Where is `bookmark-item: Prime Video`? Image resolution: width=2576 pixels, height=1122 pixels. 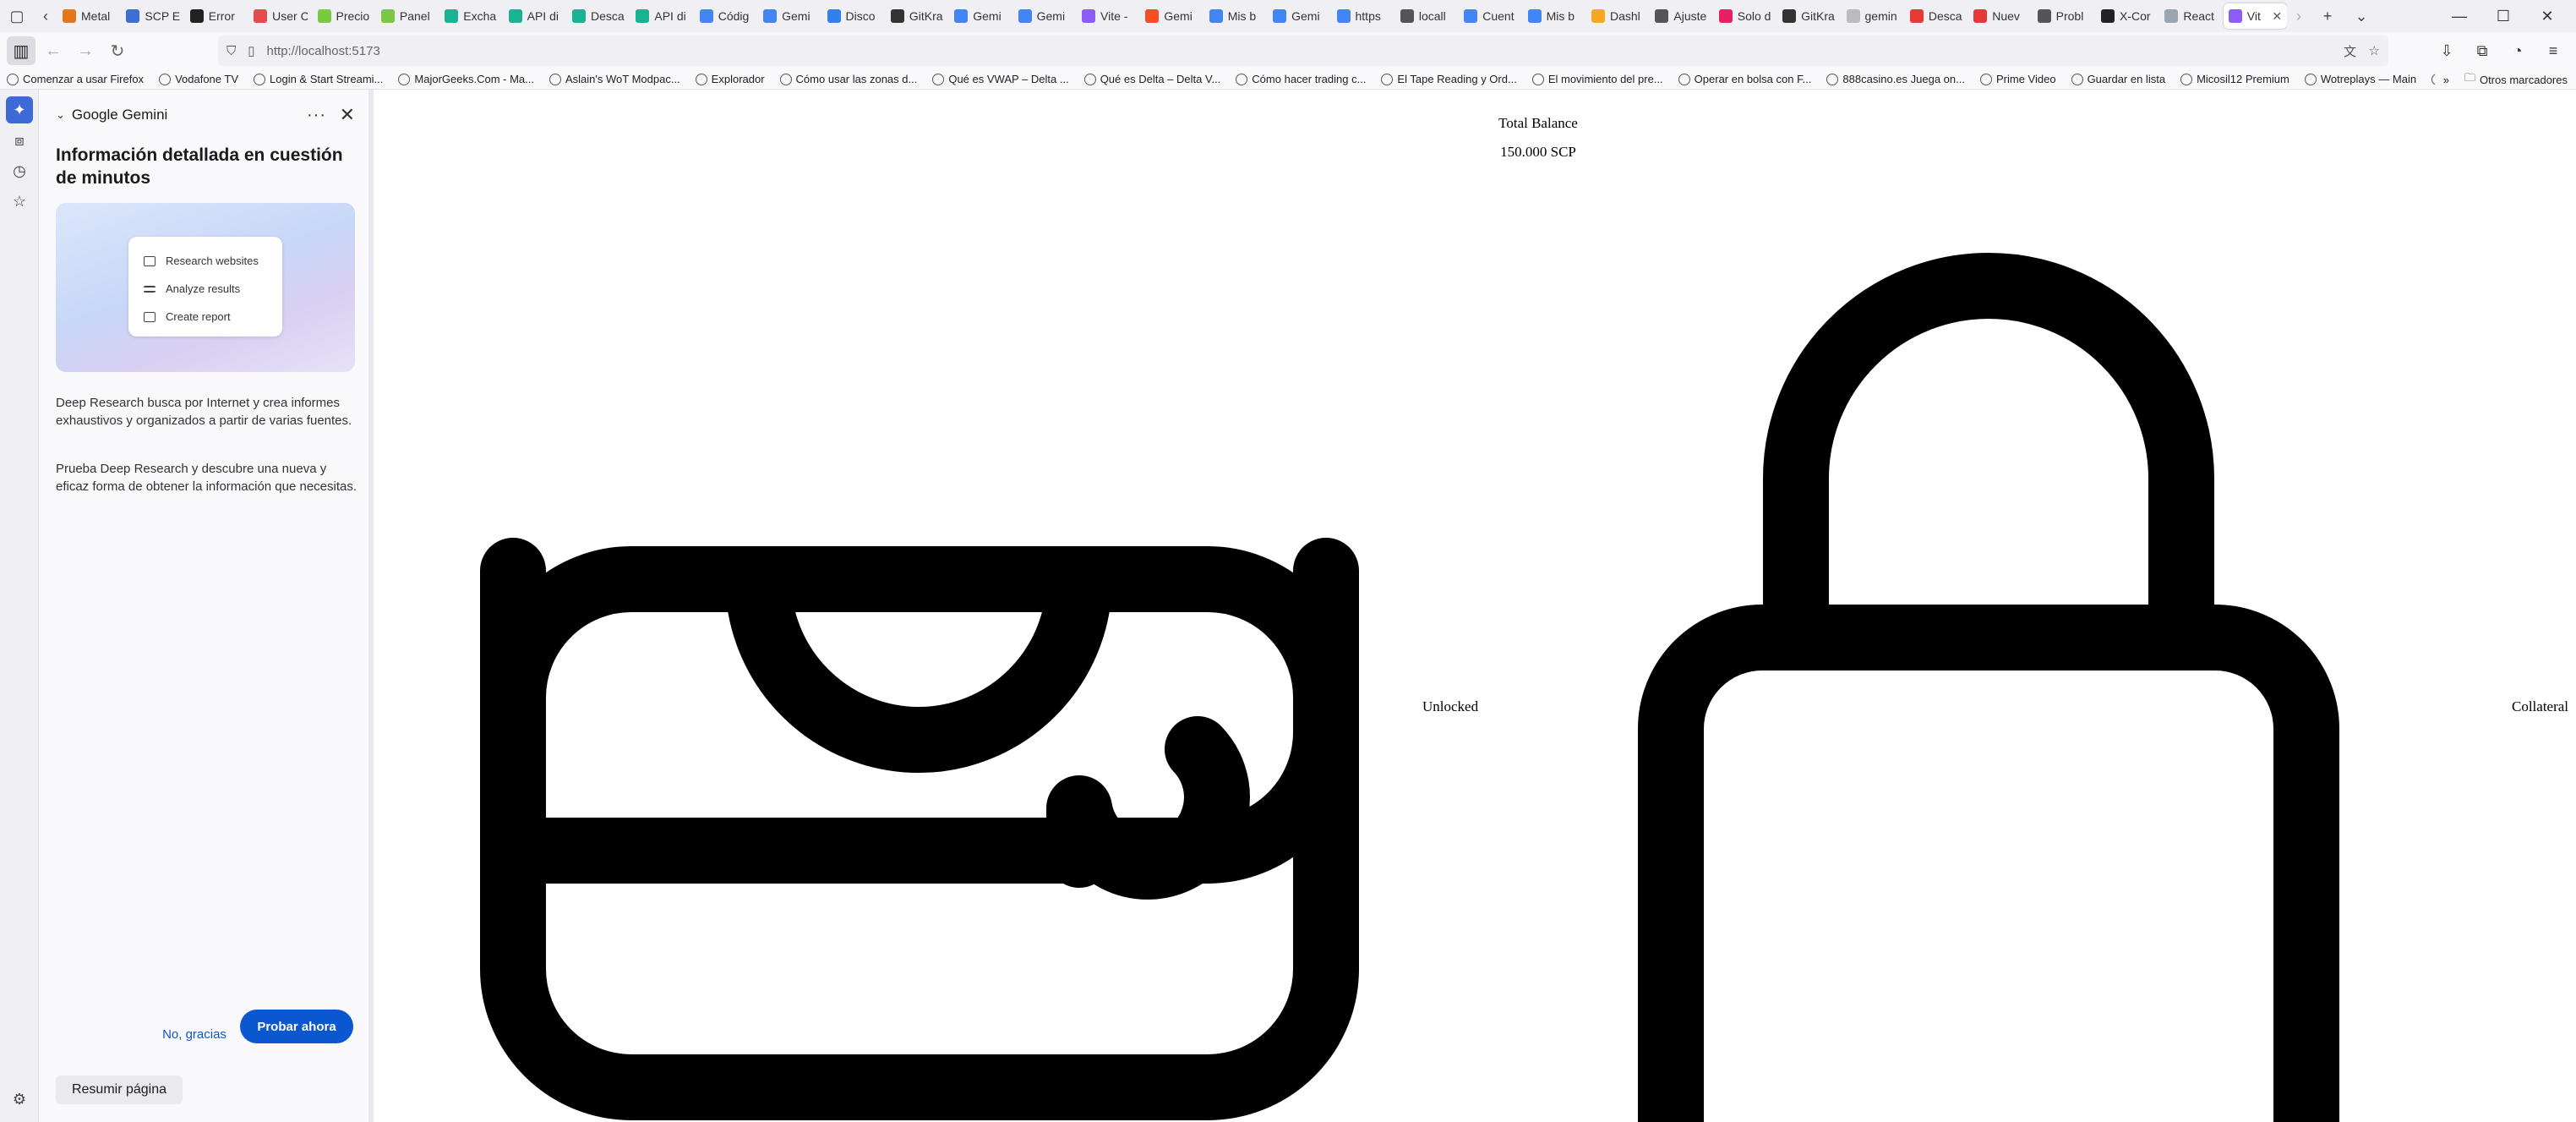 bookmark-item: Prime Video is located at coordinates (2017, 79).